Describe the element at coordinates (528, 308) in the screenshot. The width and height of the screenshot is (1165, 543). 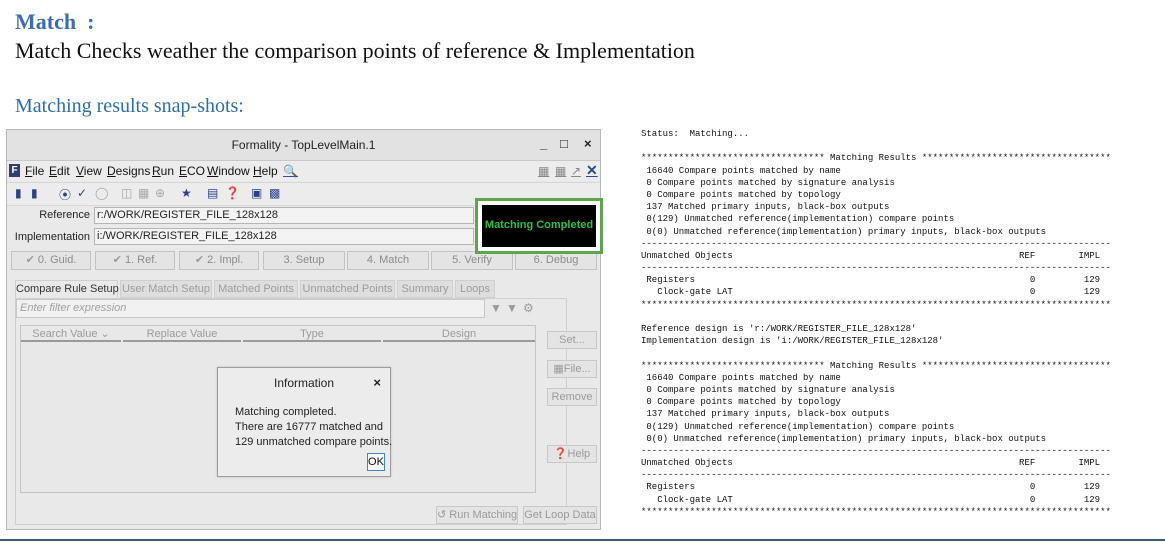
I see `filter-settings-icon: ⚙` at that location.